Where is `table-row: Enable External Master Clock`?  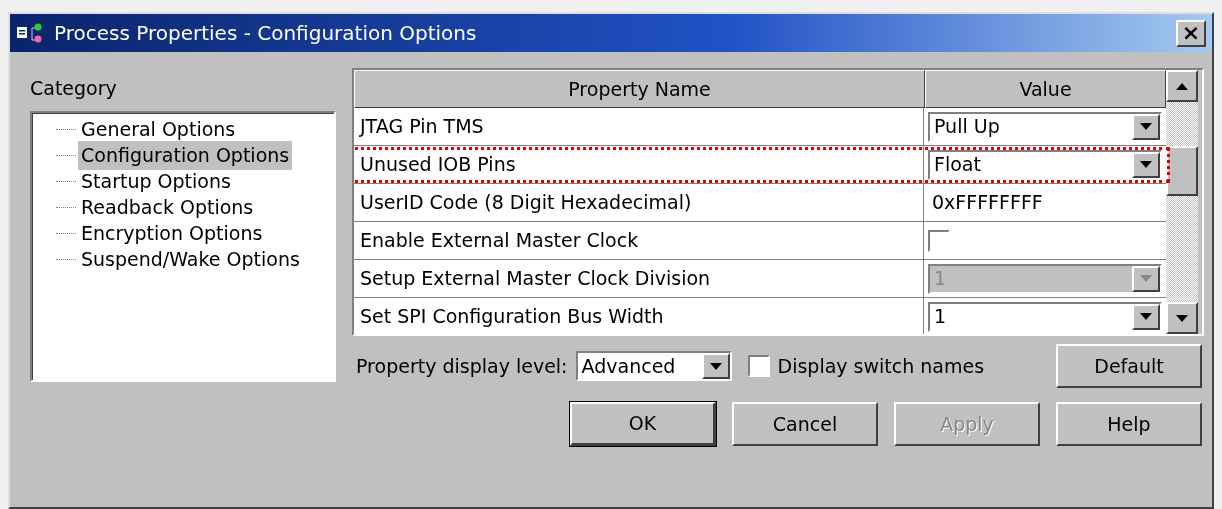 table-row: Enable External Master Clock is located at coordinates (760, 241).